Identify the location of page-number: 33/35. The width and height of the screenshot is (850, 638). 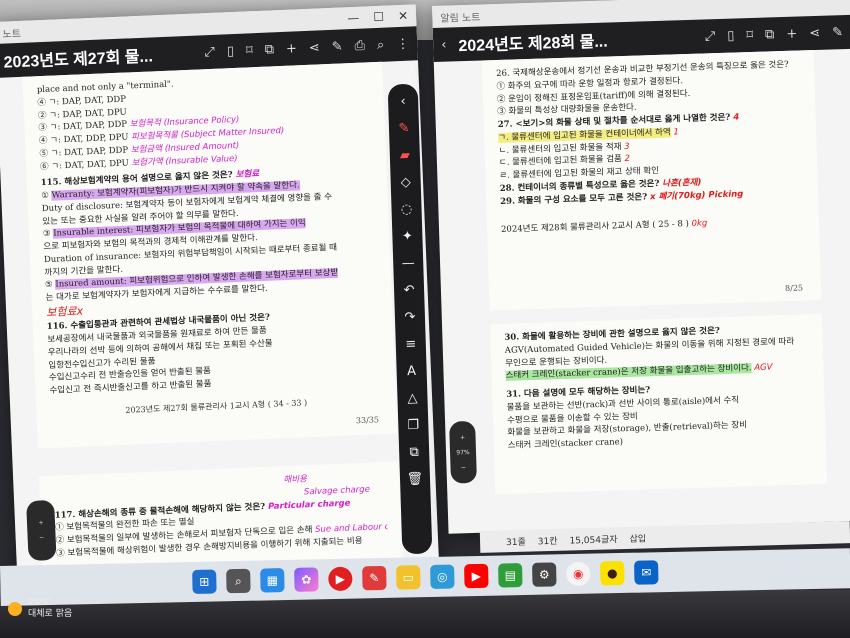
(367, 420).